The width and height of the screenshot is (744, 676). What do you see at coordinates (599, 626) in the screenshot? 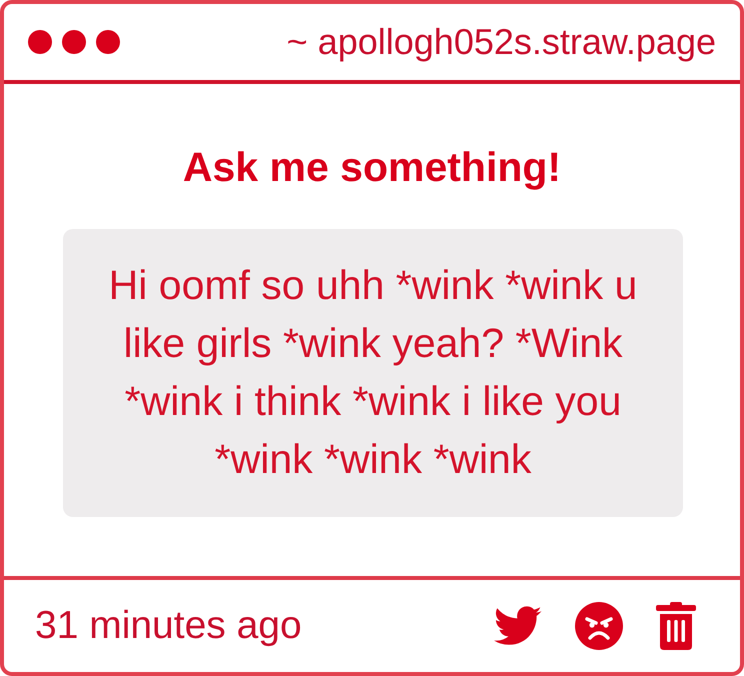
I see `angry-face-icon` at bounding box center [599, 626].